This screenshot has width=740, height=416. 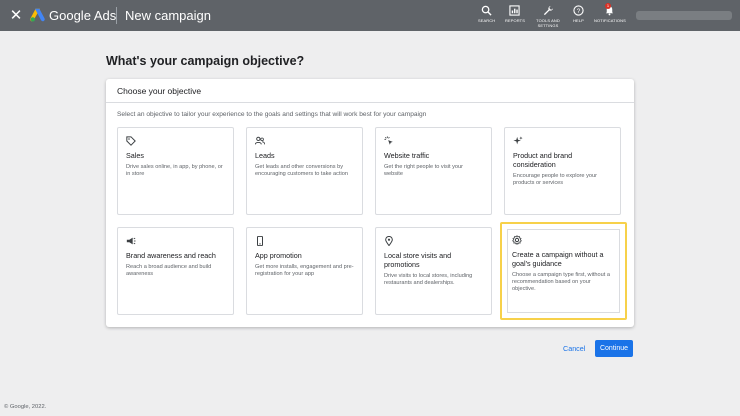 I want to click on reports-button: REPORTS, so click(x=515, y=14).